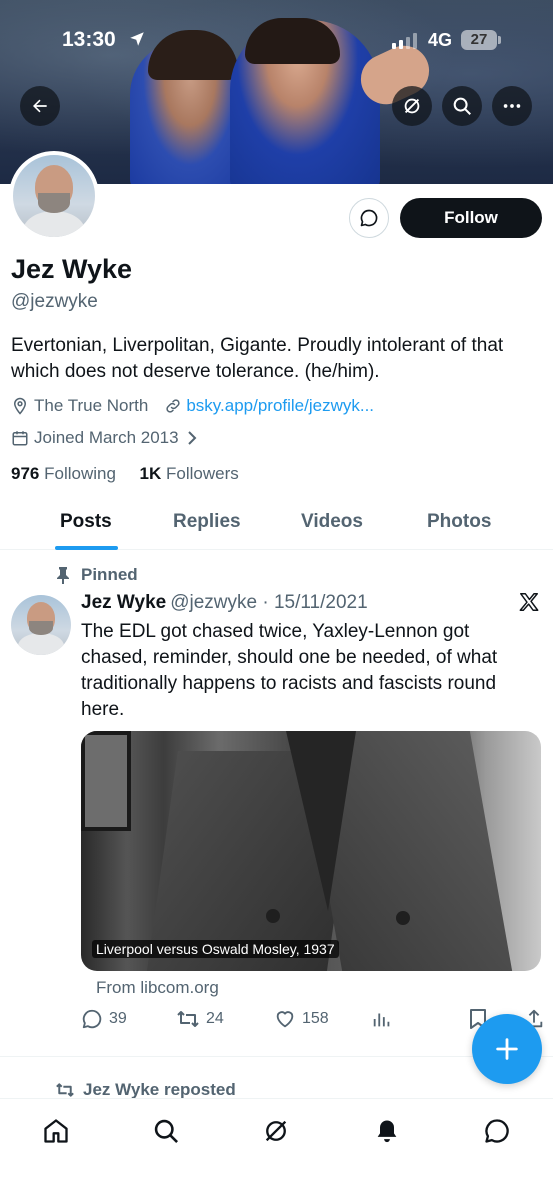  What do you see at coordinates (89, 39) in the screenshot?
I see `status-time: 13:30` at bounding box center [89, 39].